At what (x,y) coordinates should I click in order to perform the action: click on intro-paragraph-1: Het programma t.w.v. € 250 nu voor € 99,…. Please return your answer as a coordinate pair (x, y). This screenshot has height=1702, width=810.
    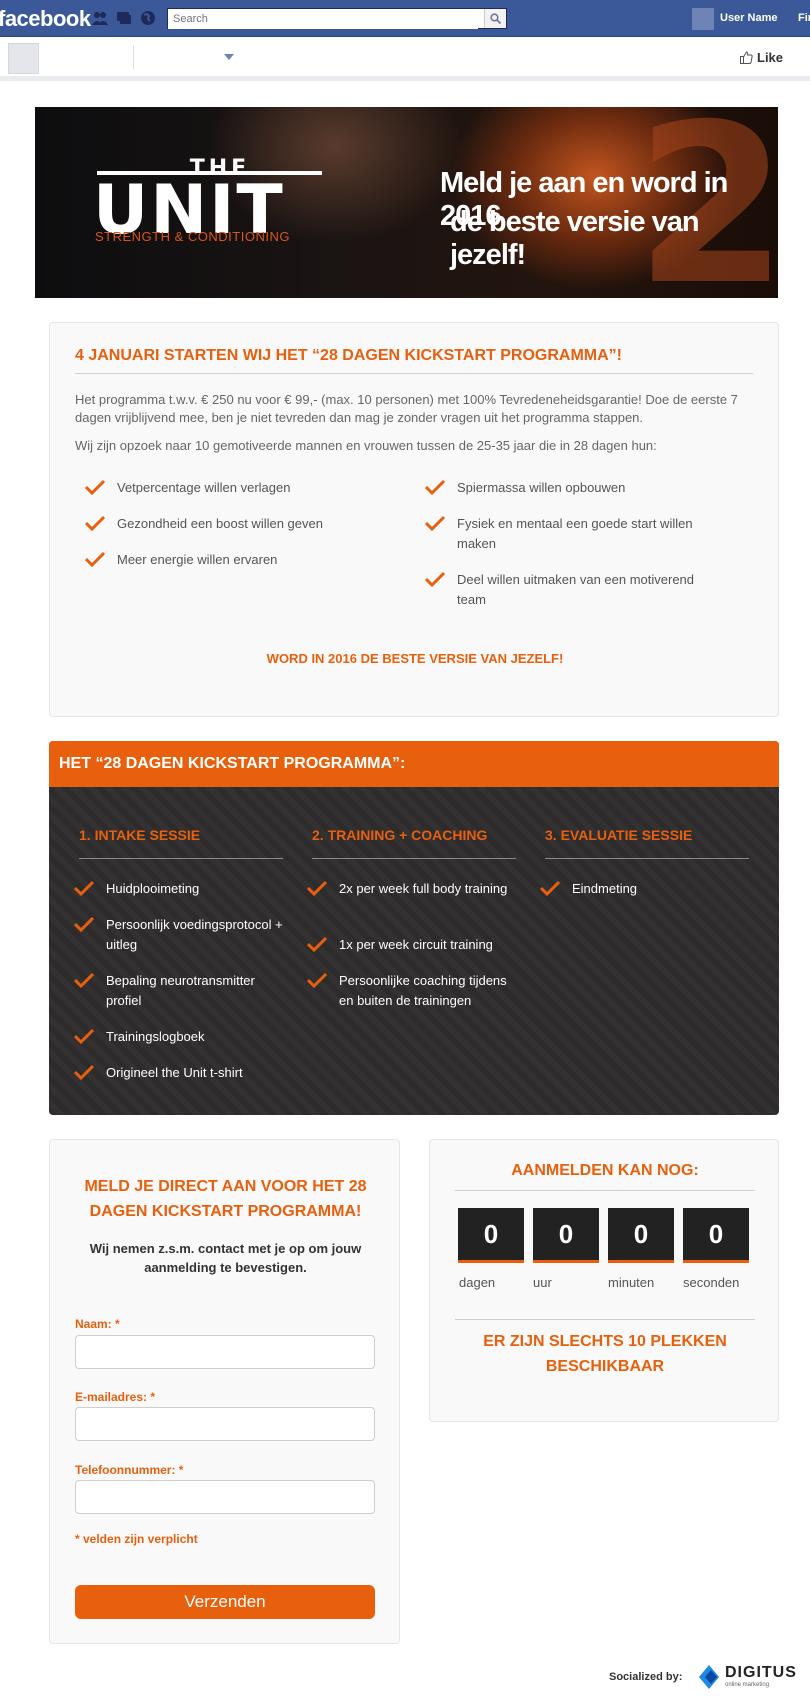
    Looking at the image, I should click on (406, 408).